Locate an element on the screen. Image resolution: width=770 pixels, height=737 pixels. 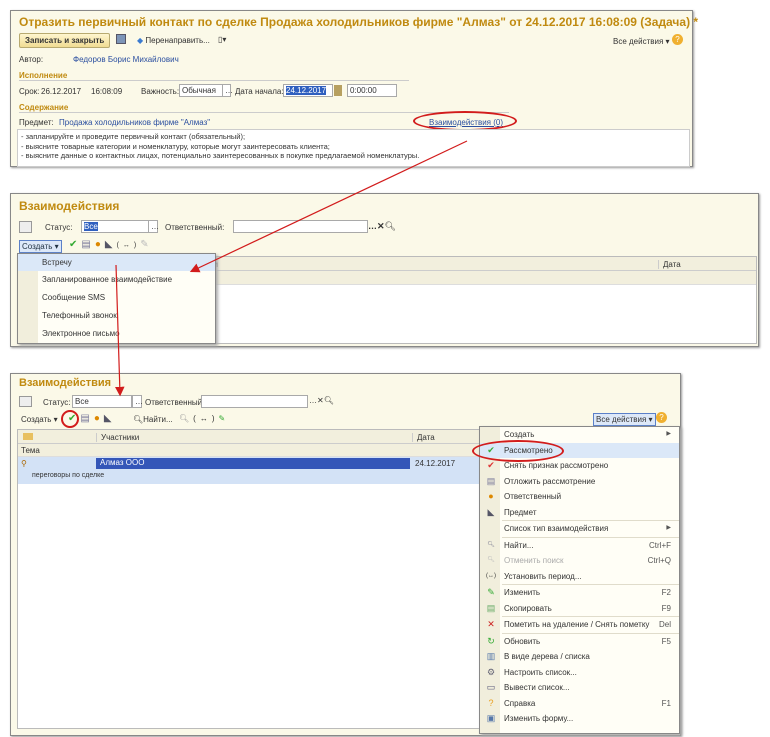
arrow-to-status is located at coordinates (119, 330).